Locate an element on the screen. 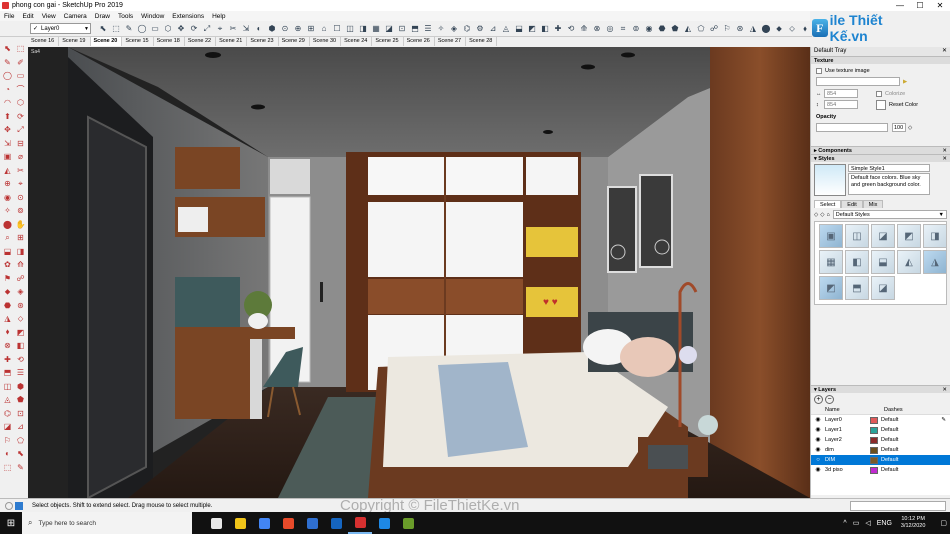 The height and width of the screenshot is (534, 950). section-icon: ◫ is located at coordinates (350, 29).